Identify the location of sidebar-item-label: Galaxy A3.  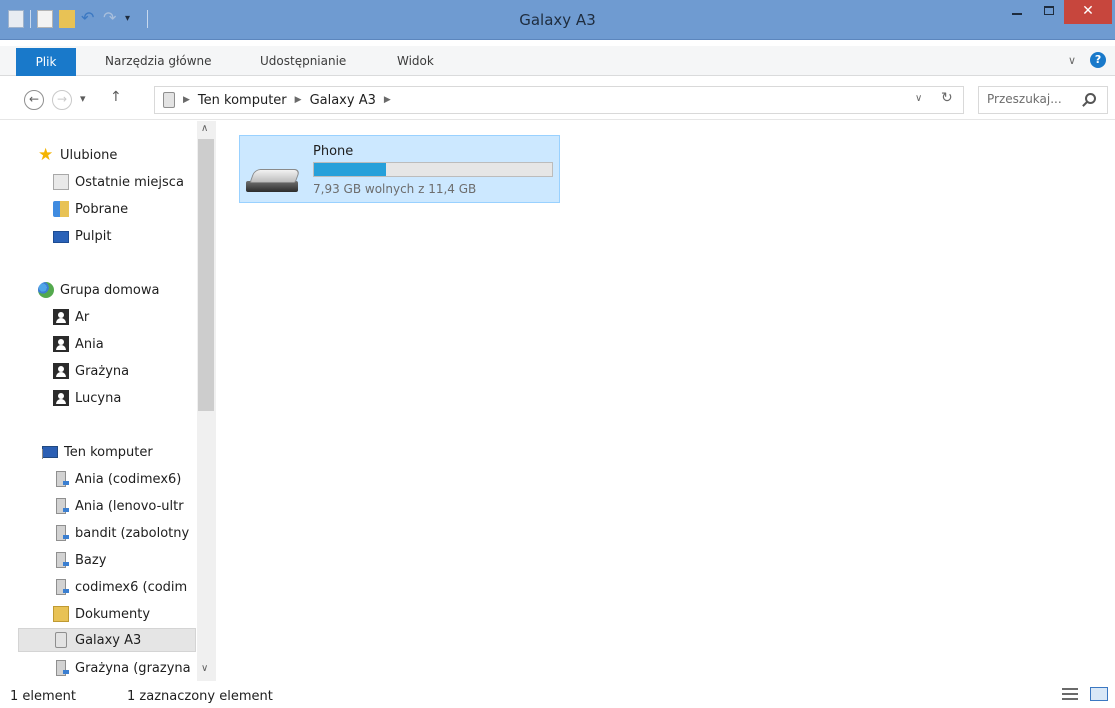
(108, 640).